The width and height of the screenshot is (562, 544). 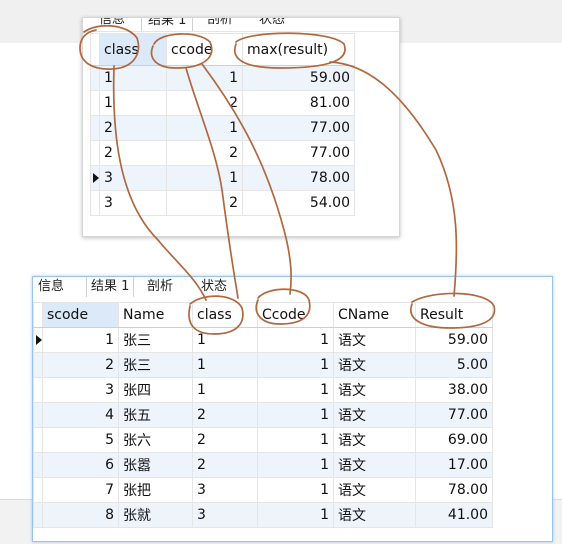 I want to click on table-row: 1 1 59.00, so click(x=222, y=78).